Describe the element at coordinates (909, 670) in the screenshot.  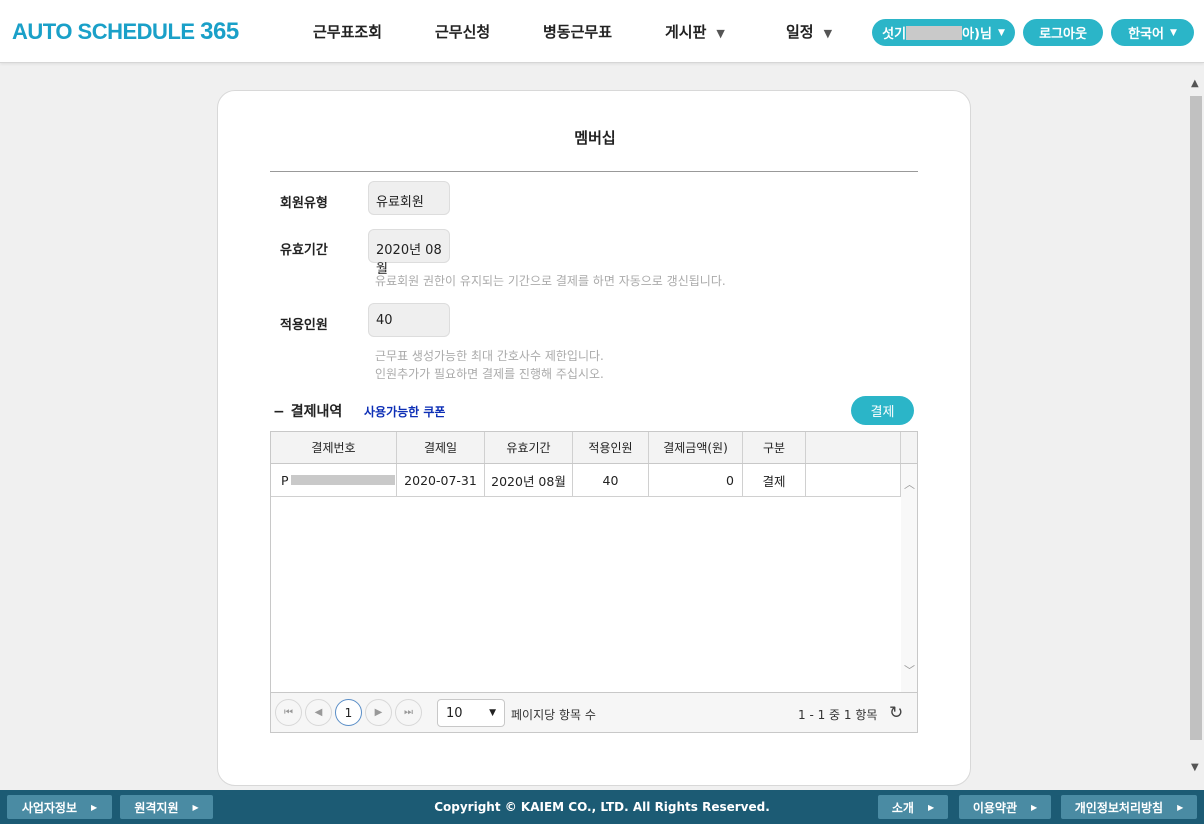
I see `chevron-down-icon: ﹀` at that location.